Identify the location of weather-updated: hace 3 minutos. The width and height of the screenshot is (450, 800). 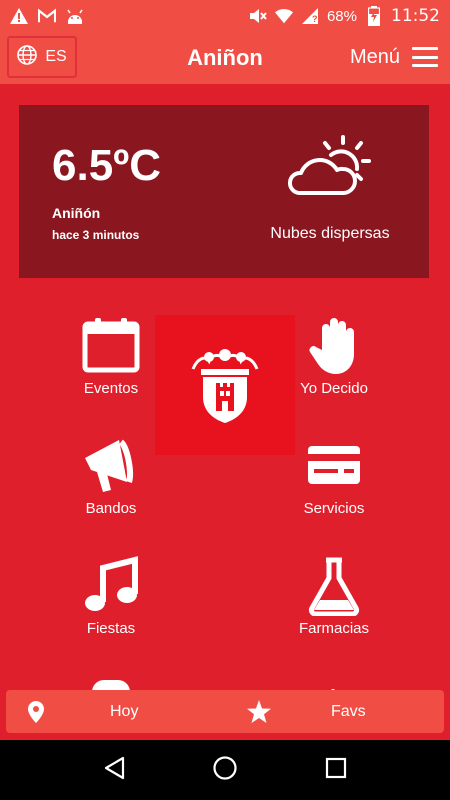
(96, 235).